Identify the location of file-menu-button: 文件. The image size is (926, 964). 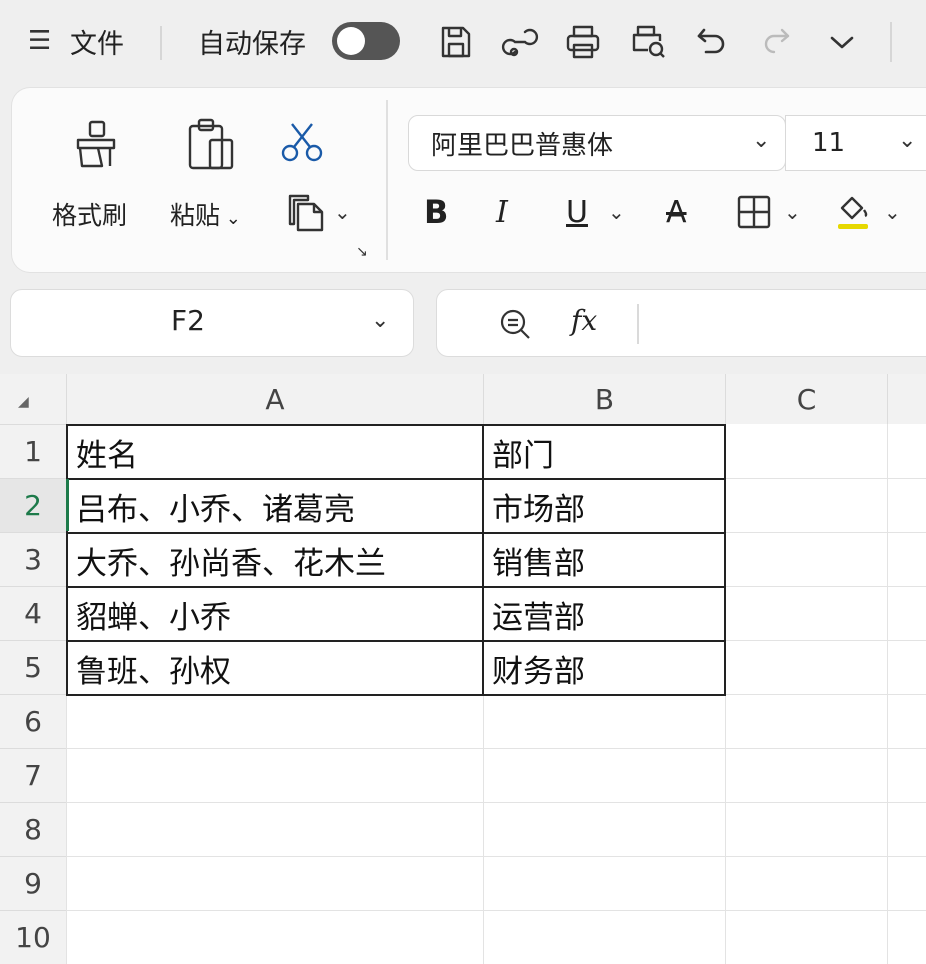
(97, 41).